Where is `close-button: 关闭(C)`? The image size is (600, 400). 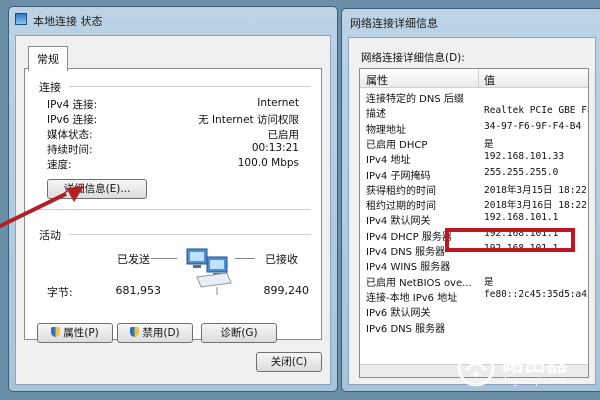 close-button: 关闭(C) is located at coordinates (289, 362).